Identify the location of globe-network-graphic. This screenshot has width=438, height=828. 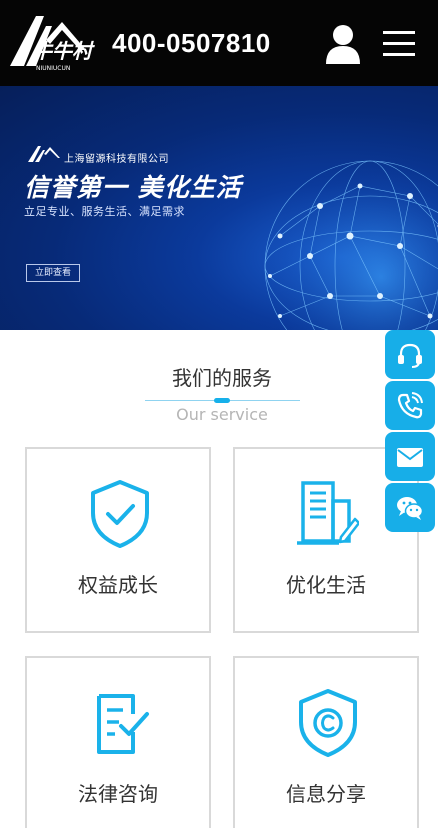
(349, 243).